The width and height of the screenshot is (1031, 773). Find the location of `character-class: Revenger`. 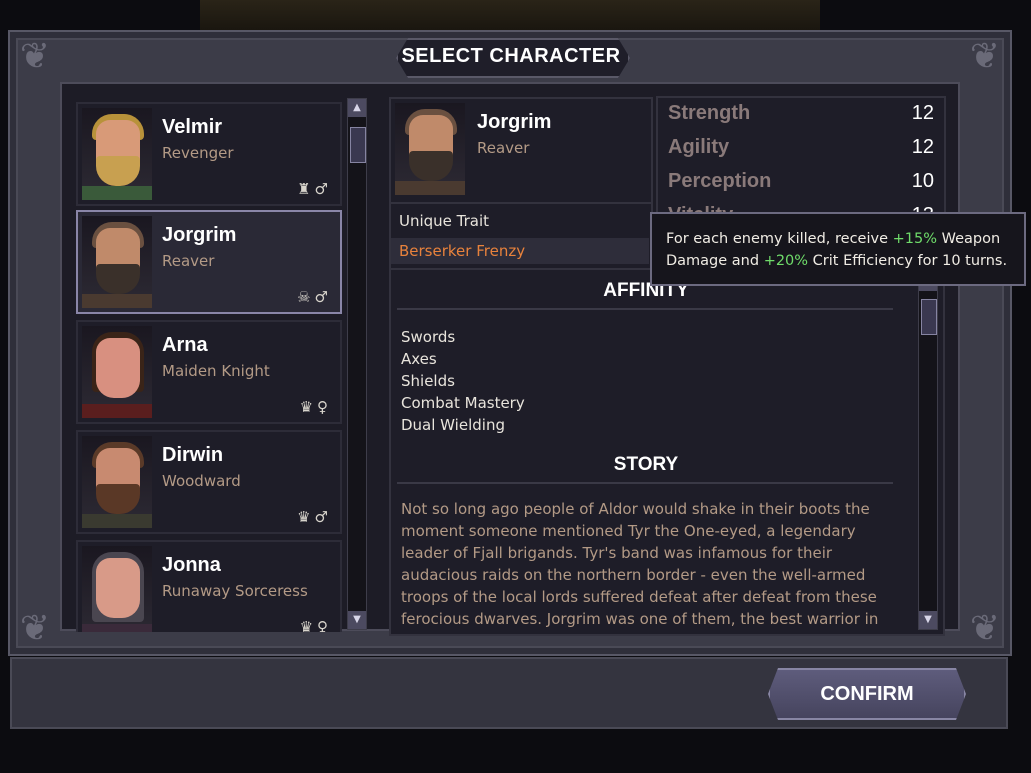

character-class: Revenger is located at coordinates (198, 153).